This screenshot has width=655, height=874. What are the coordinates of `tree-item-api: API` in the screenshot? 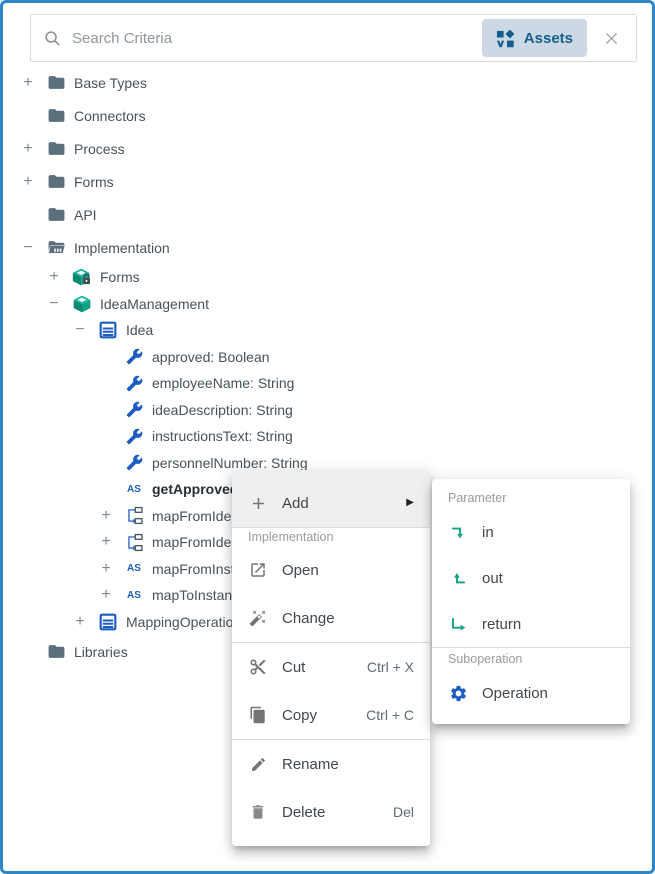 It's located at (327, 214).